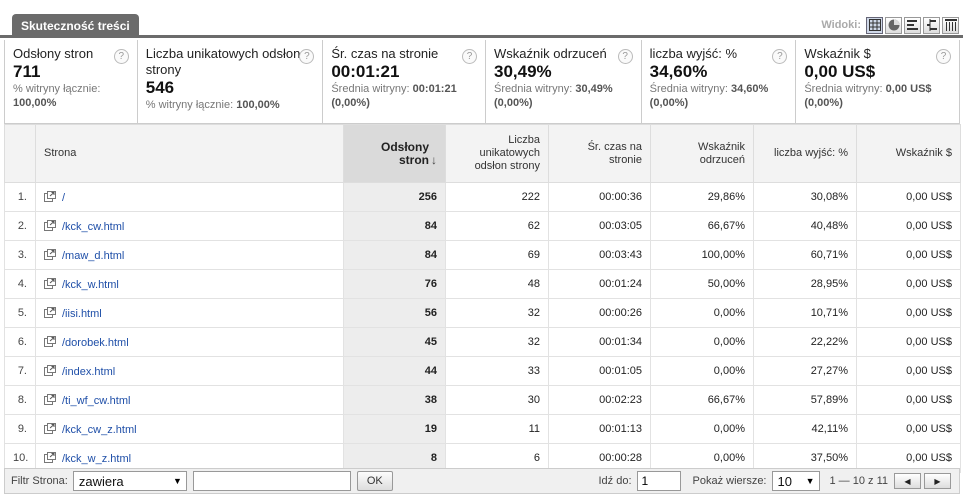 Image resolution: width=963 pixels, height=503 pixels. What do you see at coordinates (271, 481) in the screenshot?
I see `filter-input` at bounding box center [271, 481].